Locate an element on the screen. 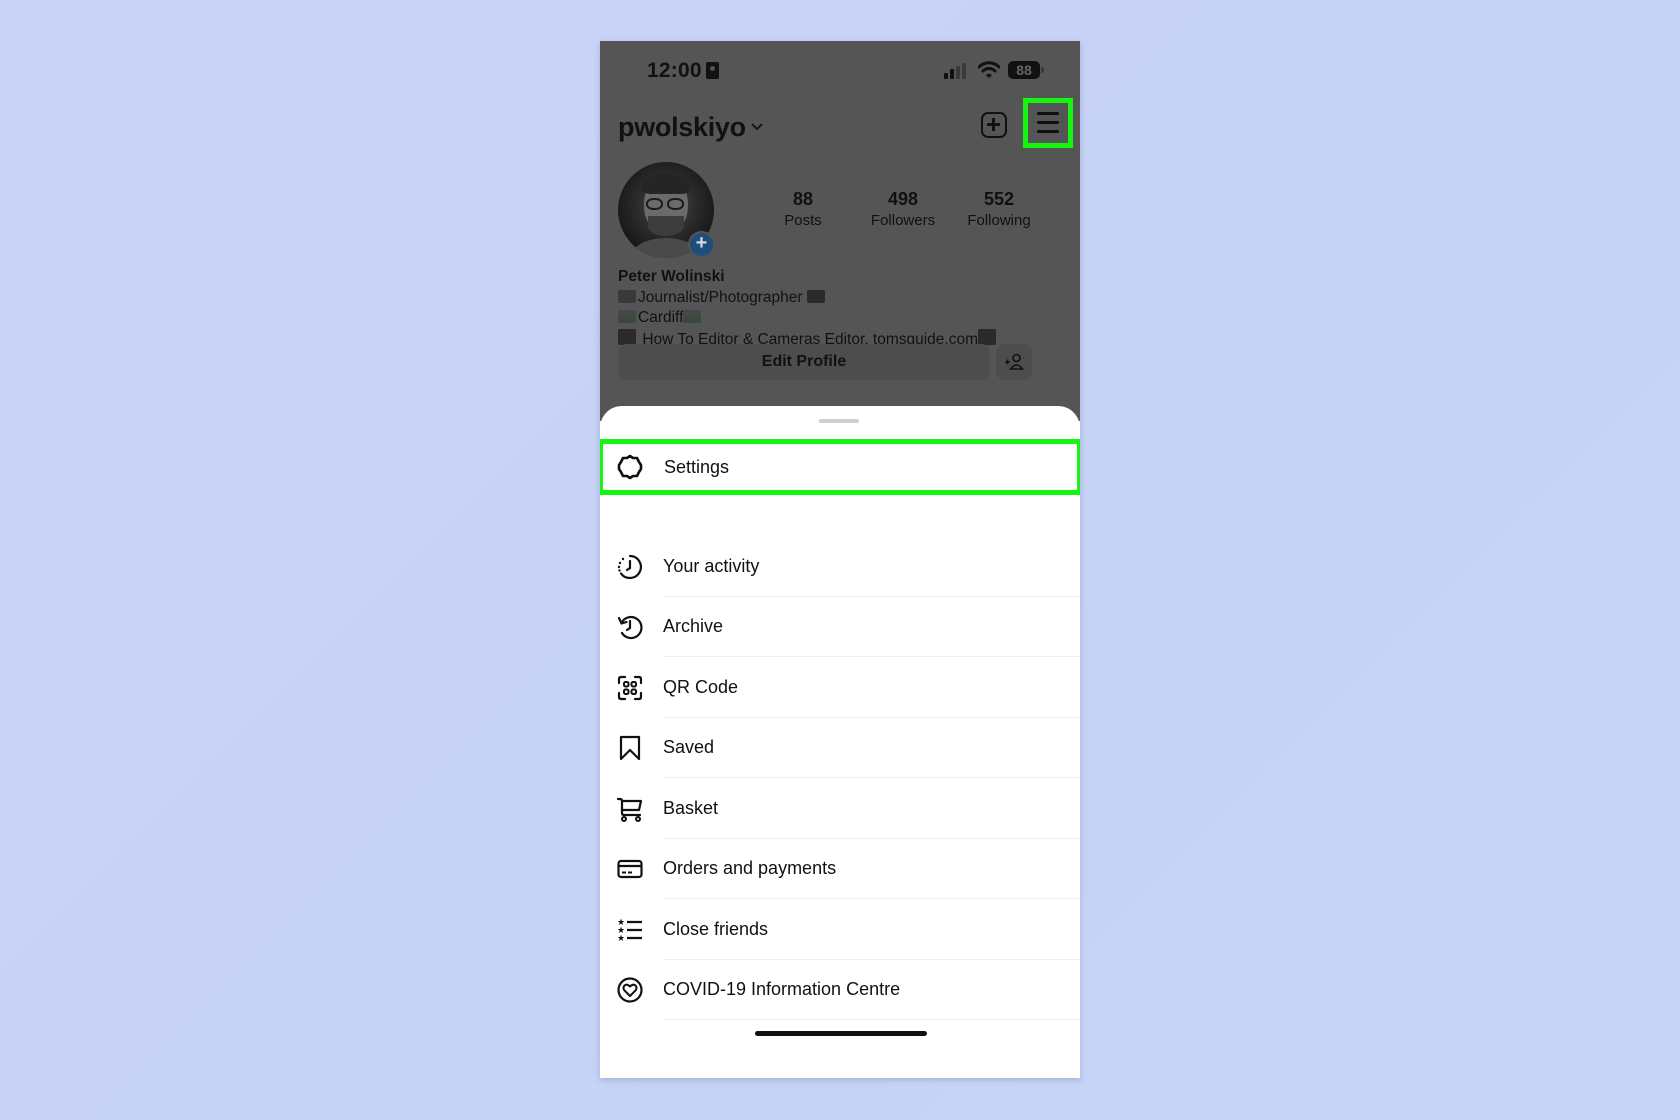 Image resolution: width=1680 pixels, height=1120 pixels. cellular-signal-icon is located at coordinates (957, 71).